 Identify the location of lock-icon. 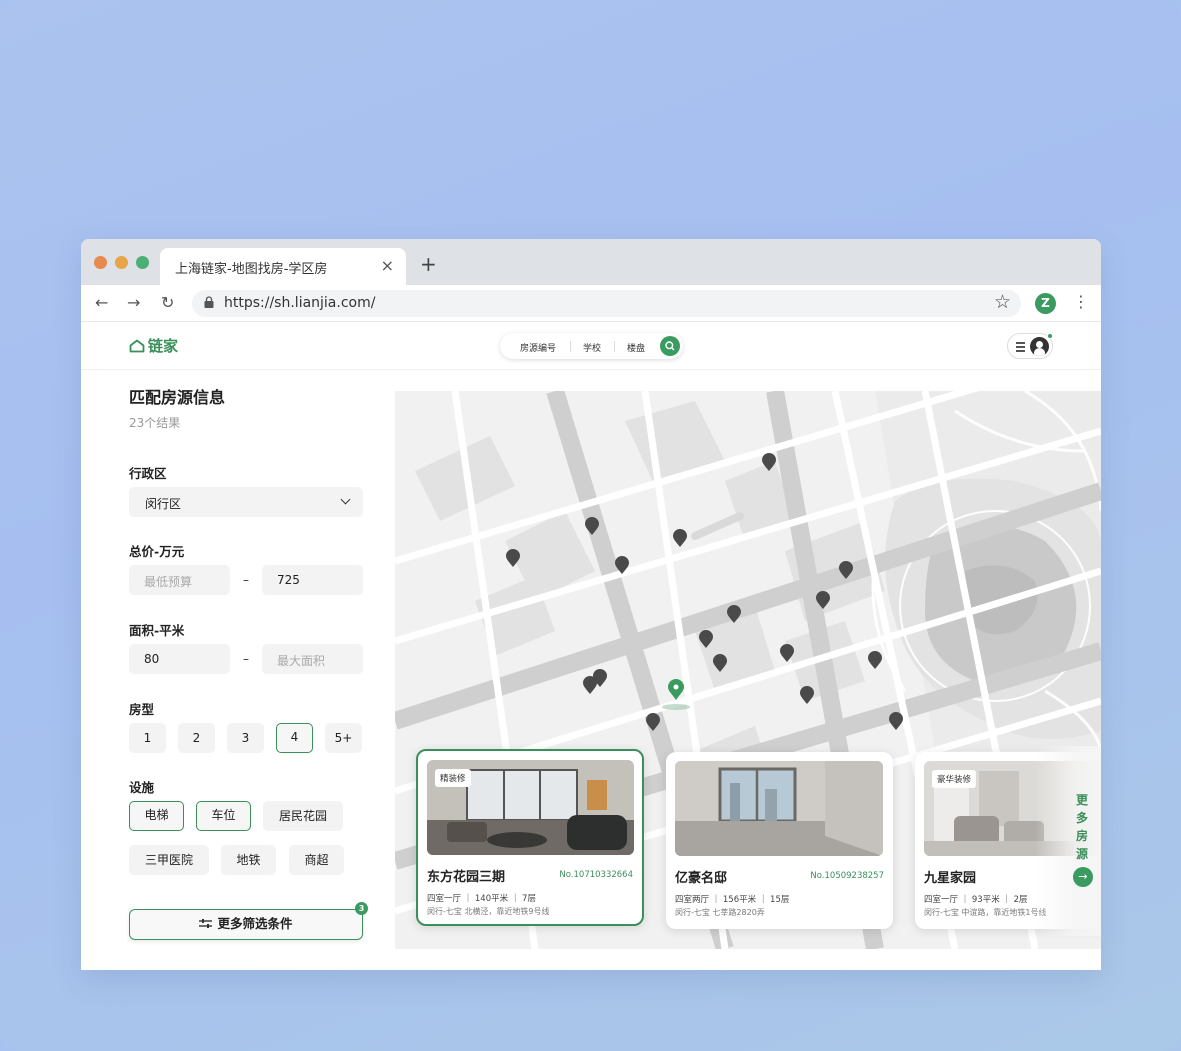
(209, 302).